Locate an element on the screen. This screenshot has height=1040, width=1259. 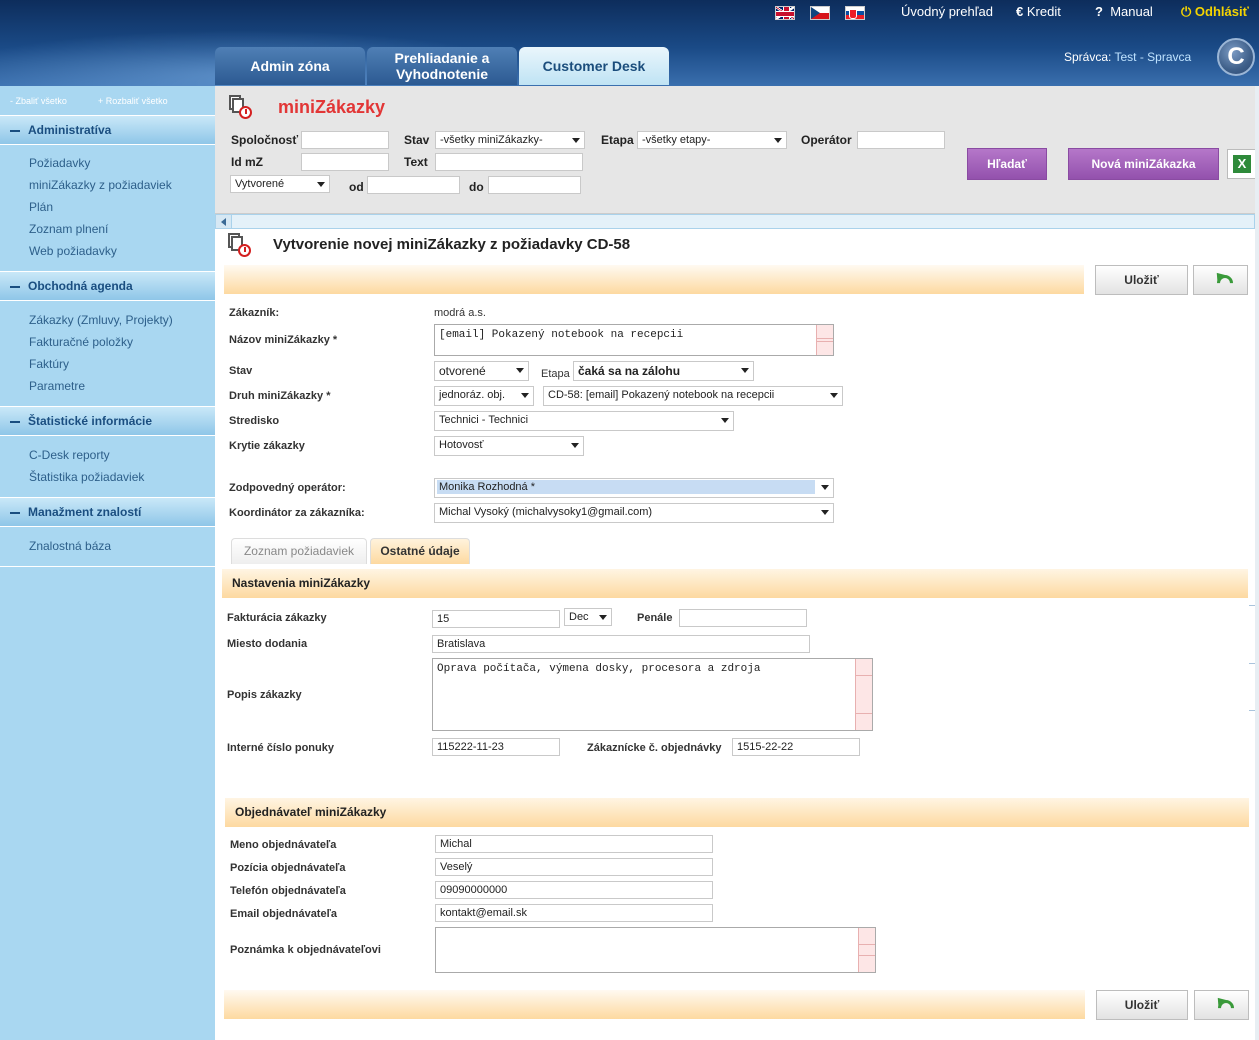
expand-all-link: + Rozbaliť všetko is located at coordinates (133, 101).